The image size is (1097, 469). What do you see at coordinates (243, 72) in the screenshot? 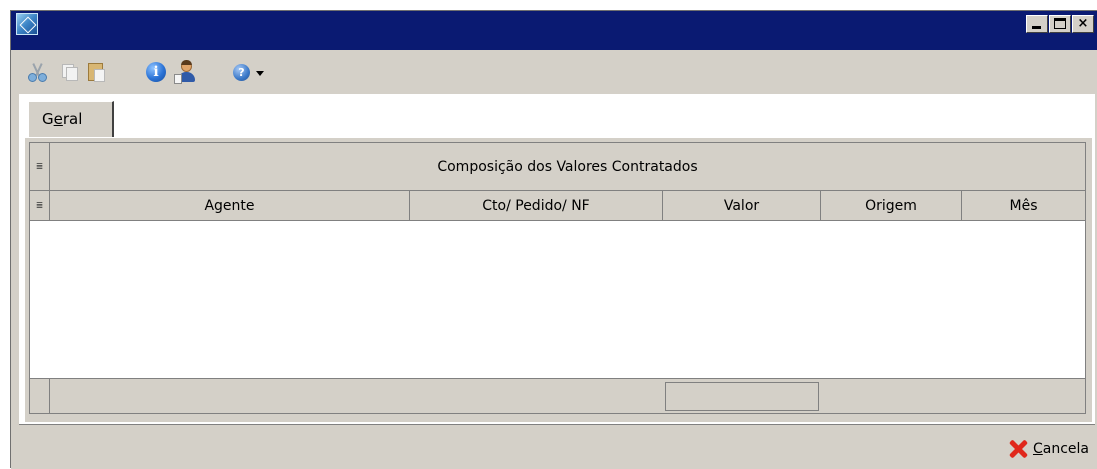
I see `help-icon: ?` at bounding box center [243, 72].